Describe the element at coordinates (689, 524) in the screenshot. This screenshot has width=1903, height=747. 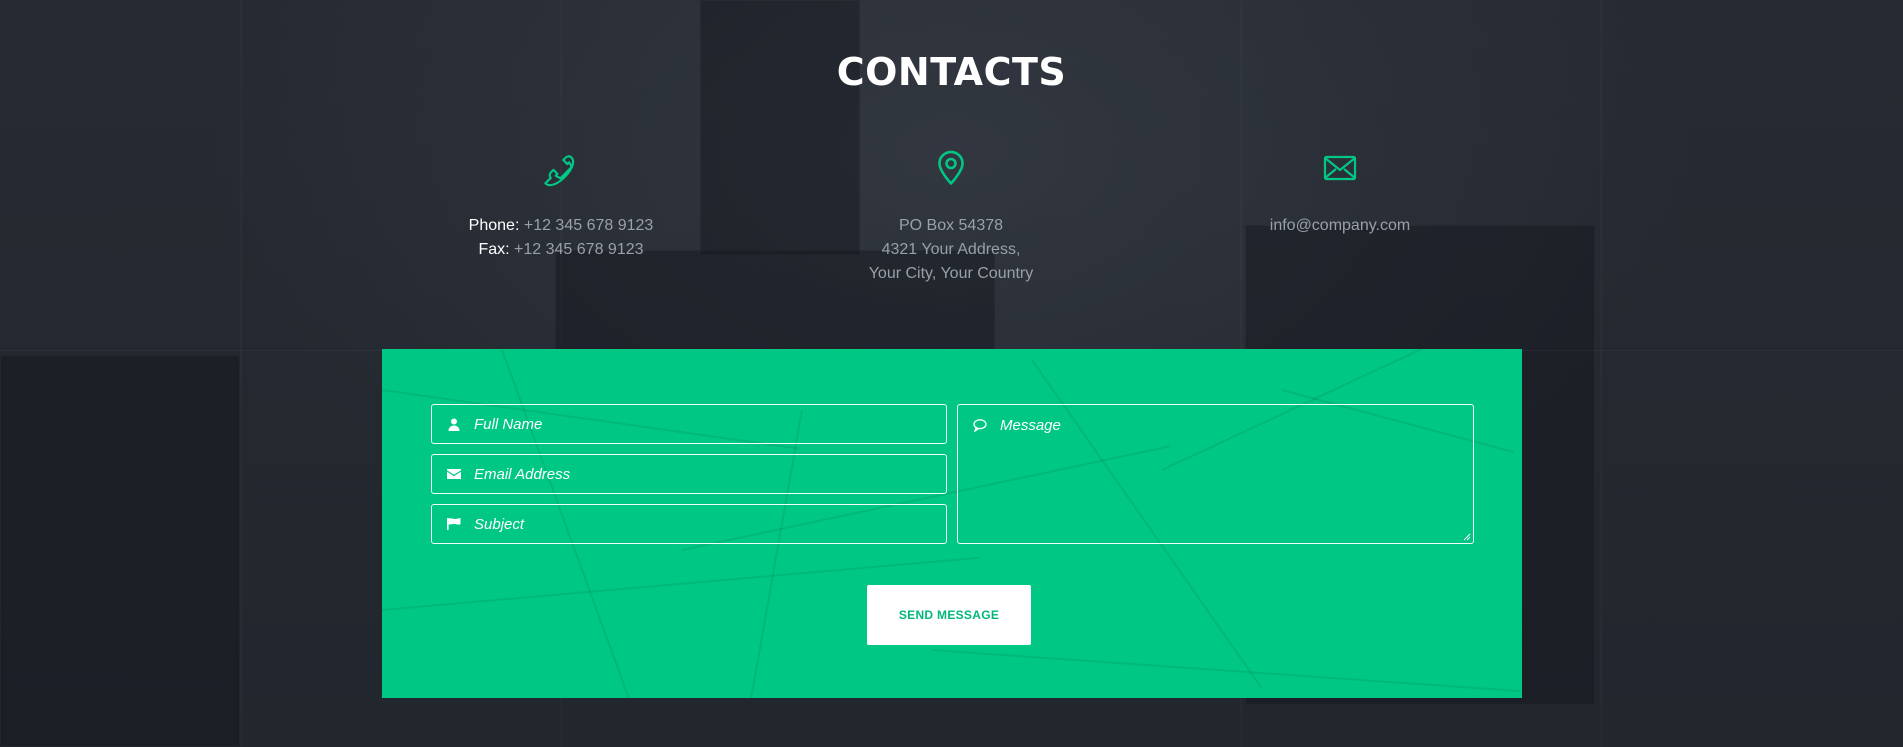
I see `subject-field: Subject` at that location.